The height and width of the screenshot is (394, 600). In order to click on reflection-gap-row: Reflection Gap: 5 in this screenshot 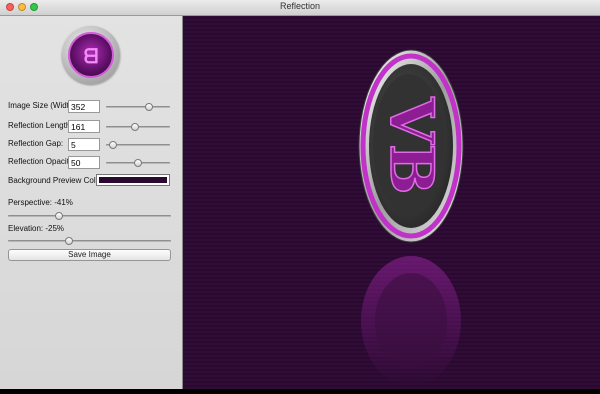, I will do `click(91, 145)`.